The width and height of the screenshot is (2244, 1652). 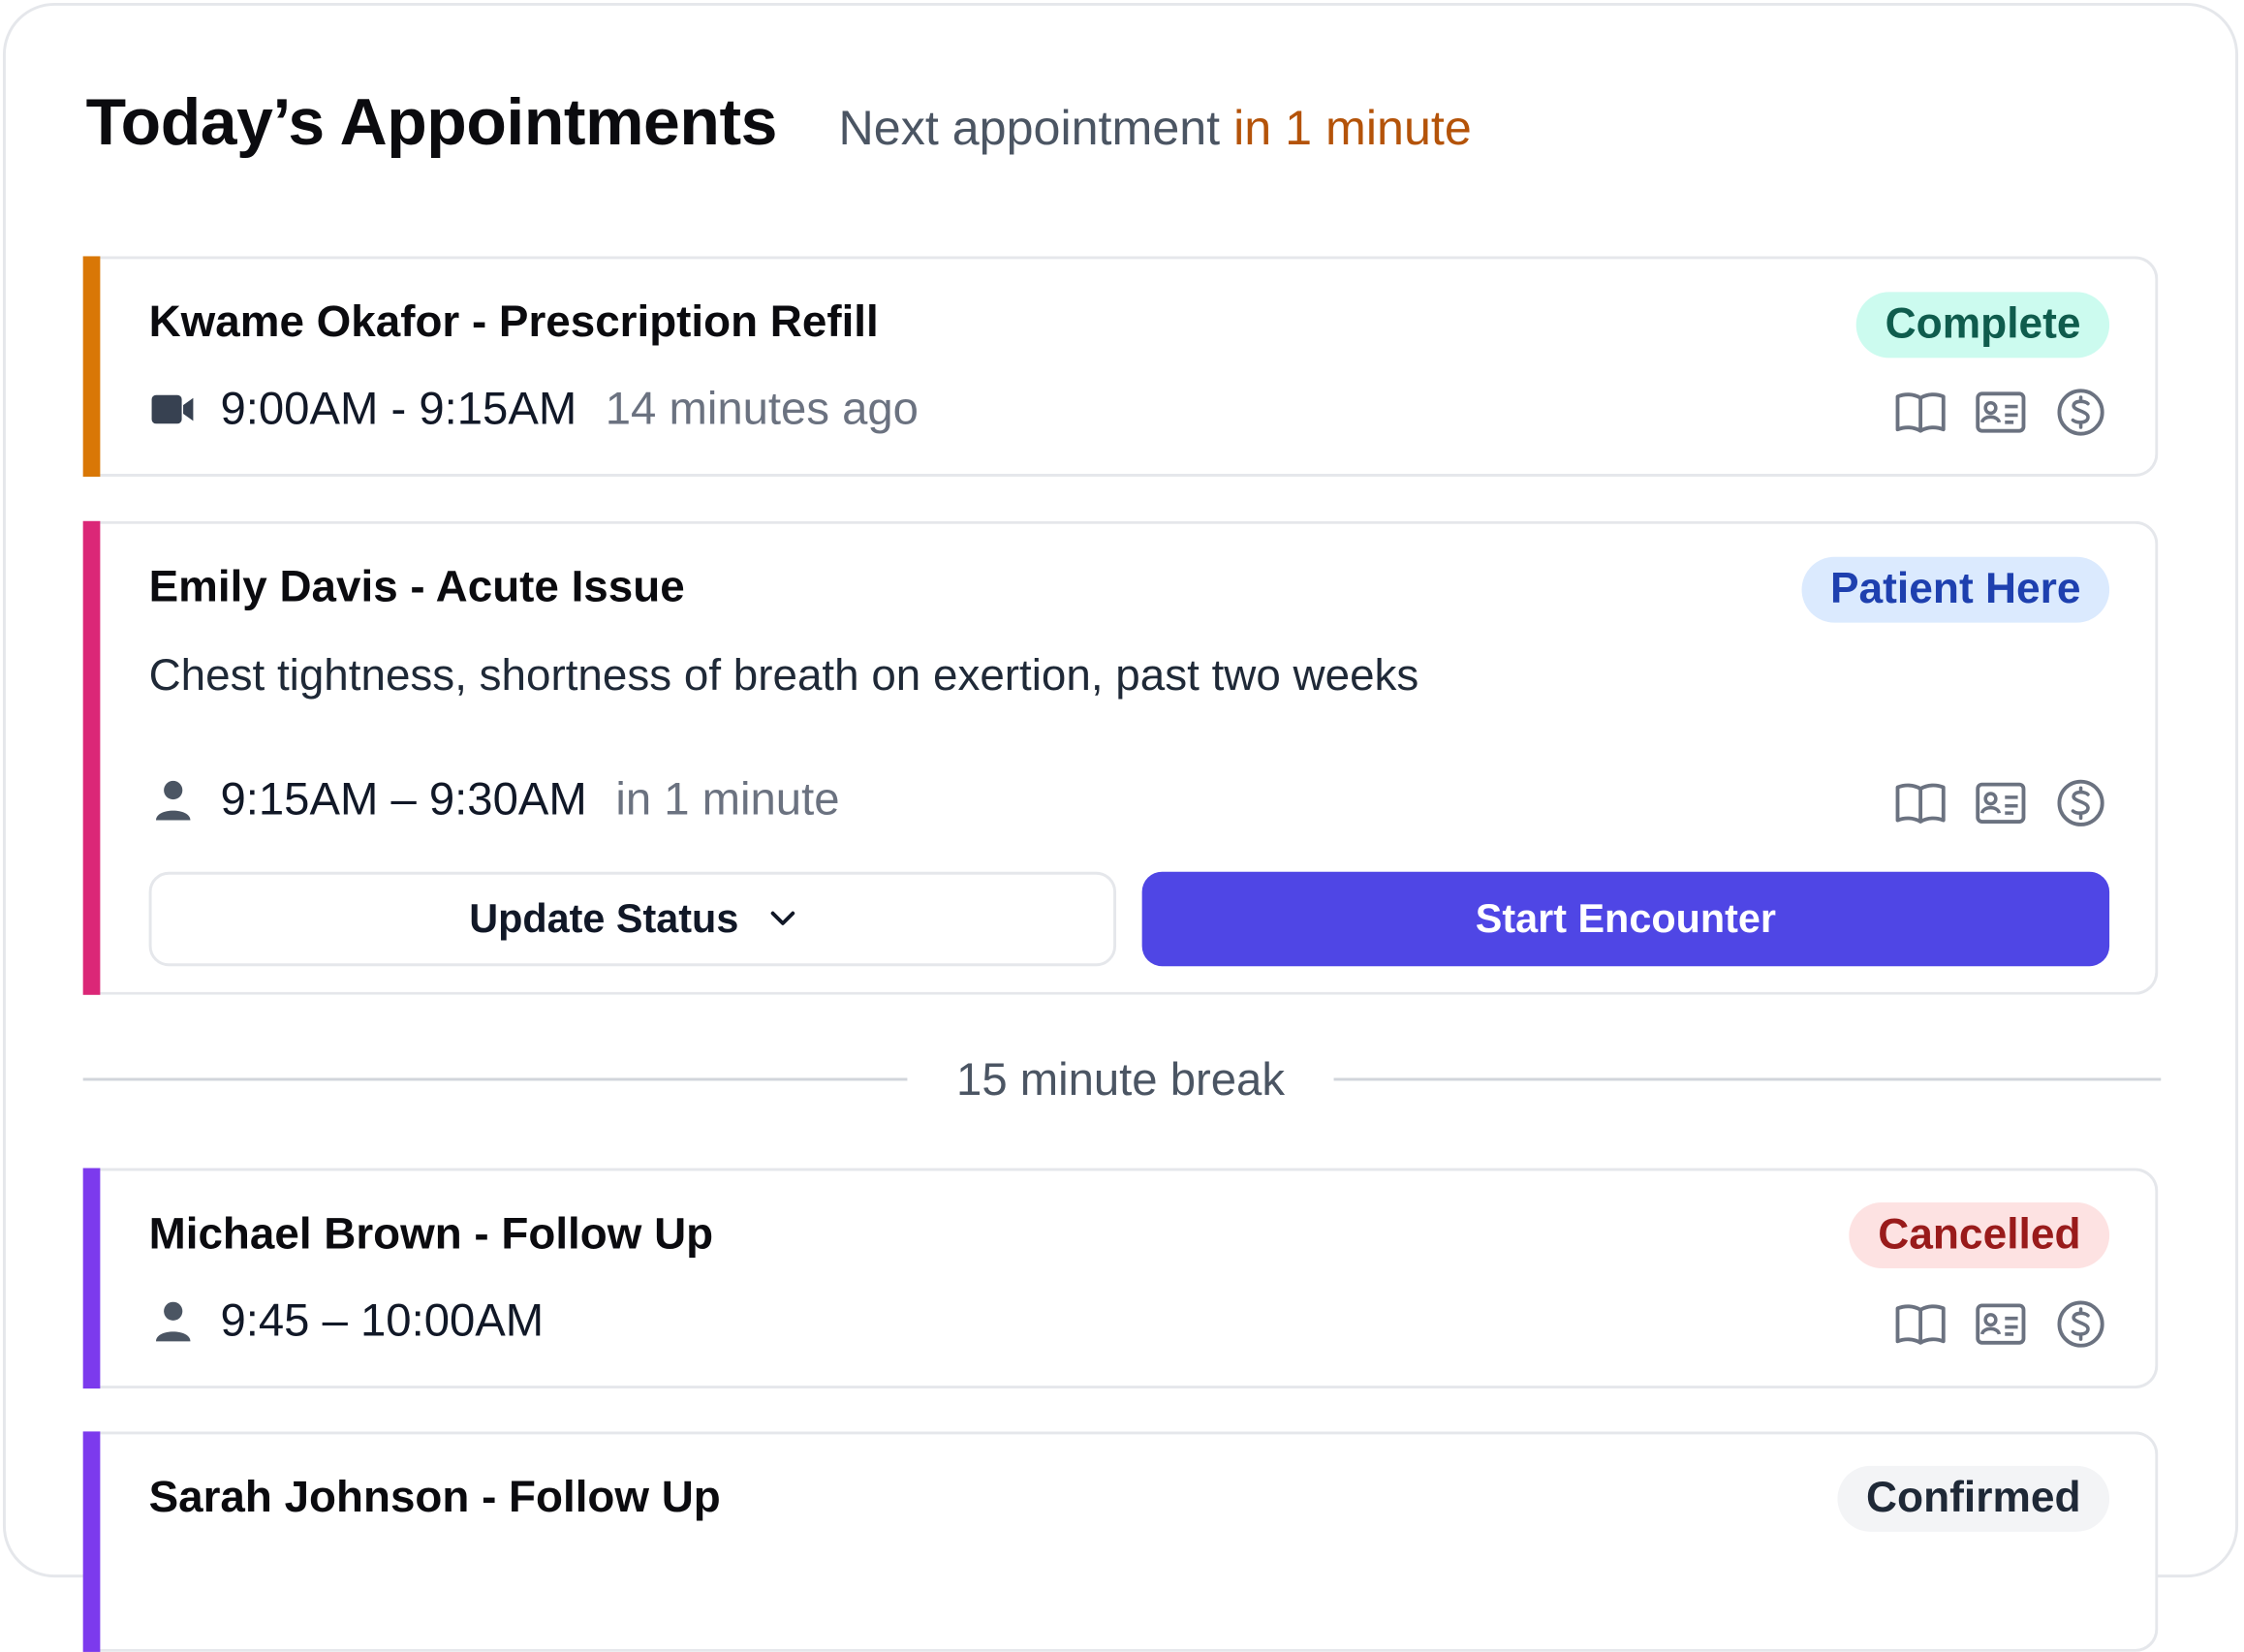 What do you see at coordinates (1625, 919) in the screenshot?
I see `start-encounter-button: Start Encounter` at bounding box center [1625, 919].